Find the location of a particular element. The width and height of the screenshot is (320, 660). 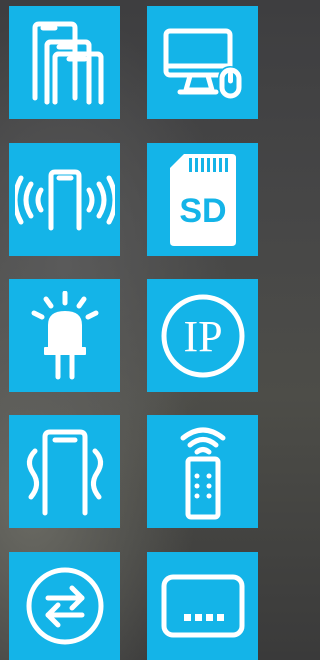

ip-rating-icon: IP is located at coordinates (203, 336).